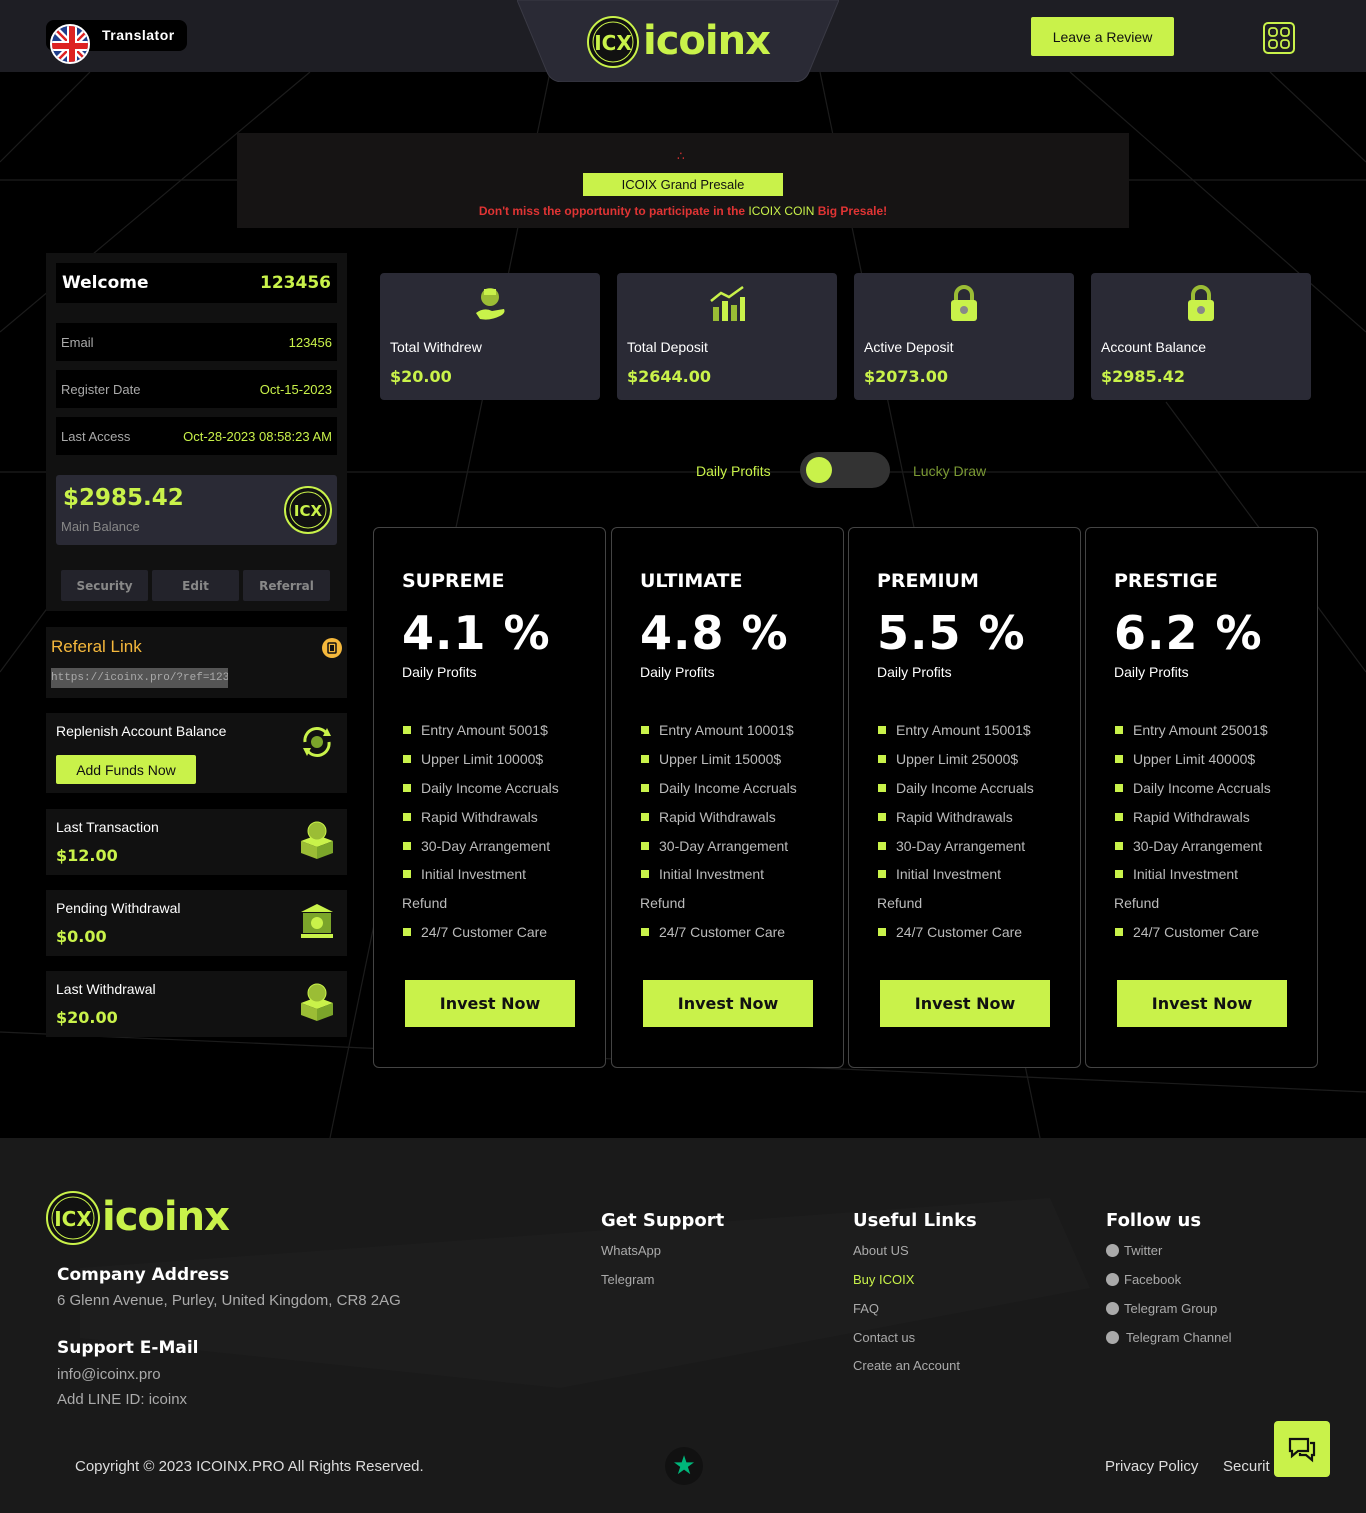  I want to click on plan-name: SUPREME, so click(453, 581).